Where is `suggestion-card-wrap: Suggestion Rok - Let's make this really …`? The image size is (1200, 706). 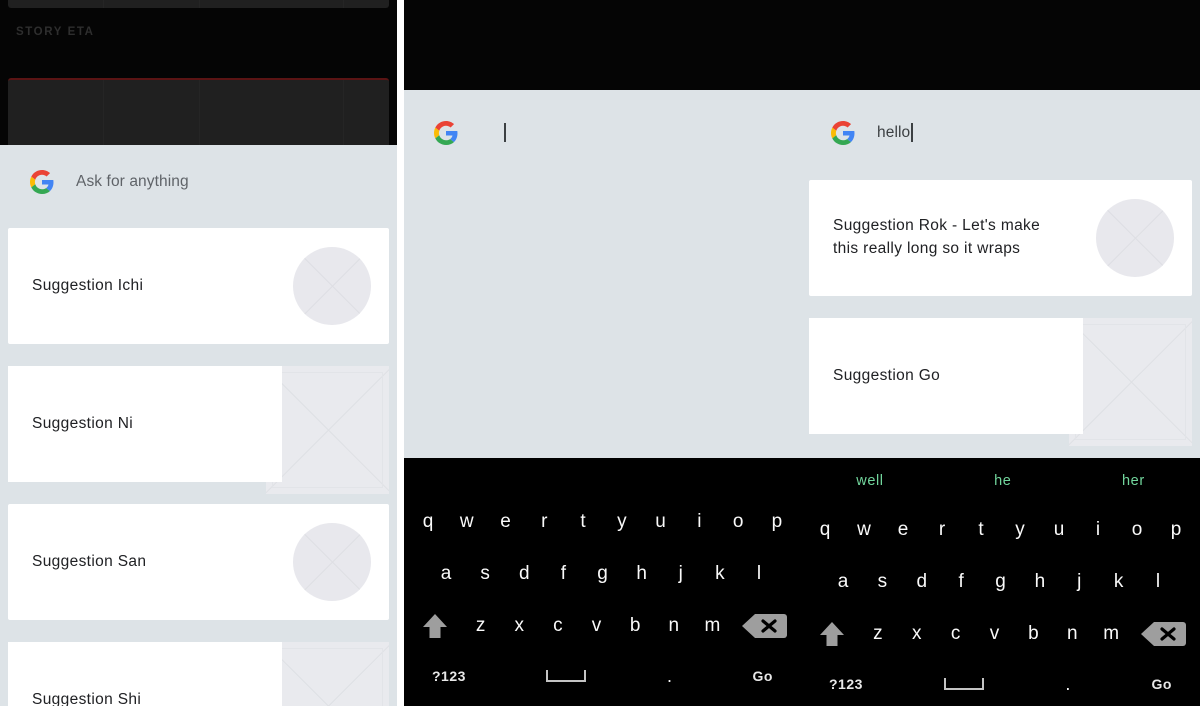 suggestion-card-wrap: Suggestion Rok - Let's make this really … is located at coordinates (1000, 238).